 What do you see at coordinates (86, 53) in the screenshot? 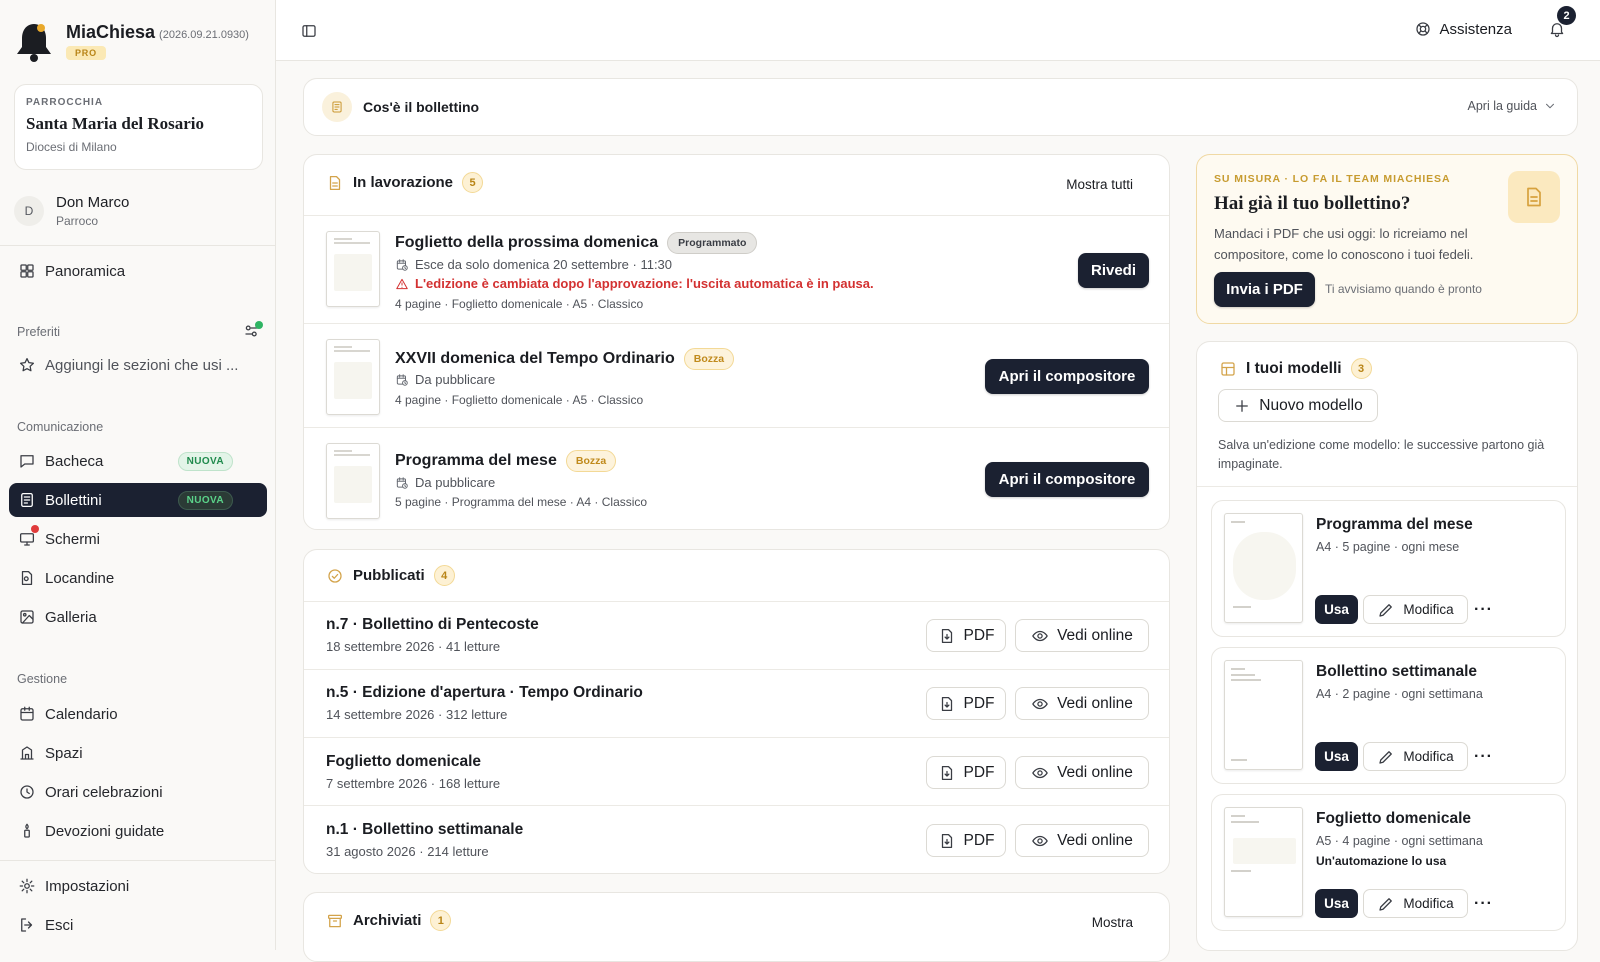
I see `plan-badge: PRO` at bounding box center [86, 53].